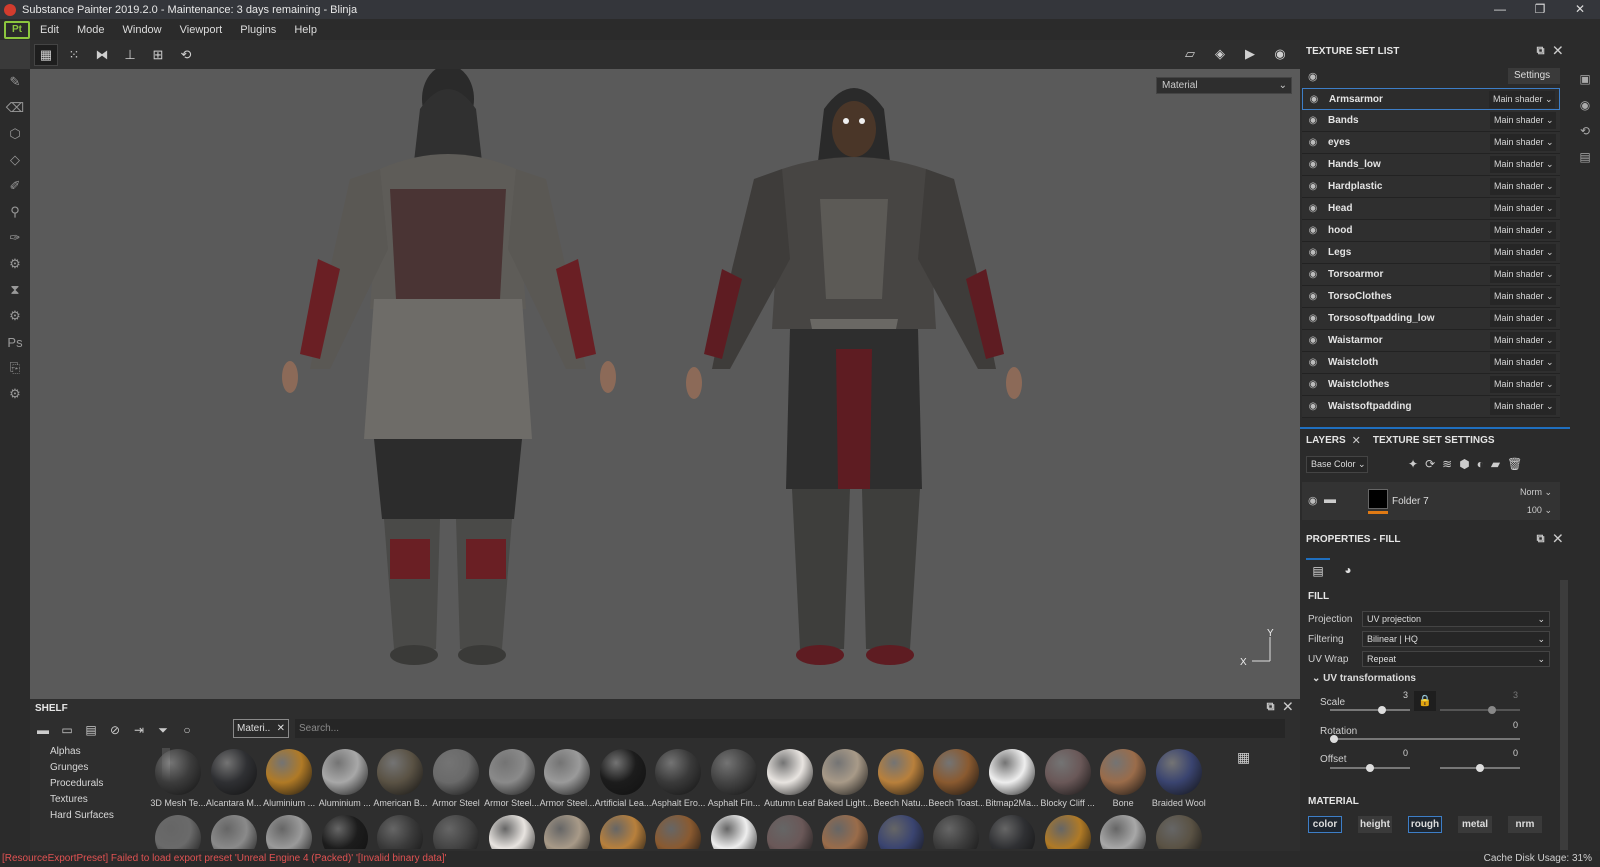 The height and width of the screenshot is (867, 1600). I want to click on iray-icon: ⚙, so click(15, 316).